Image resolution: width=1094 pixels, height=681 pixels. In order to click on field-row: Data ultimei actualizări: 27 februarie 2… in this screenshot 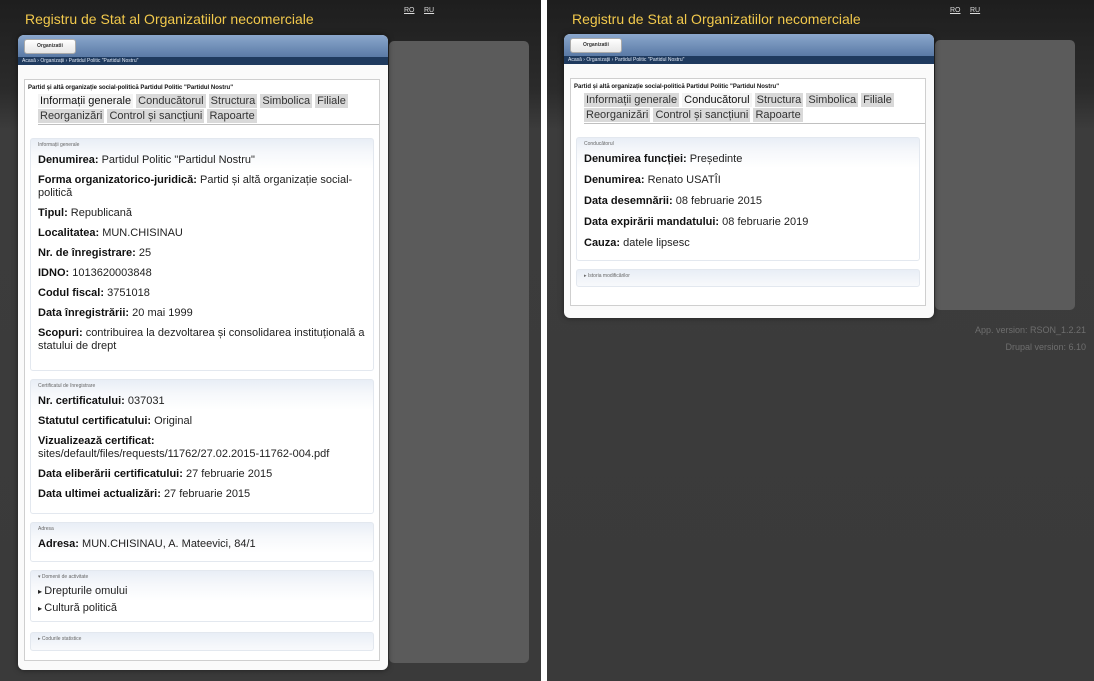, I will do `click(144, 494)`.